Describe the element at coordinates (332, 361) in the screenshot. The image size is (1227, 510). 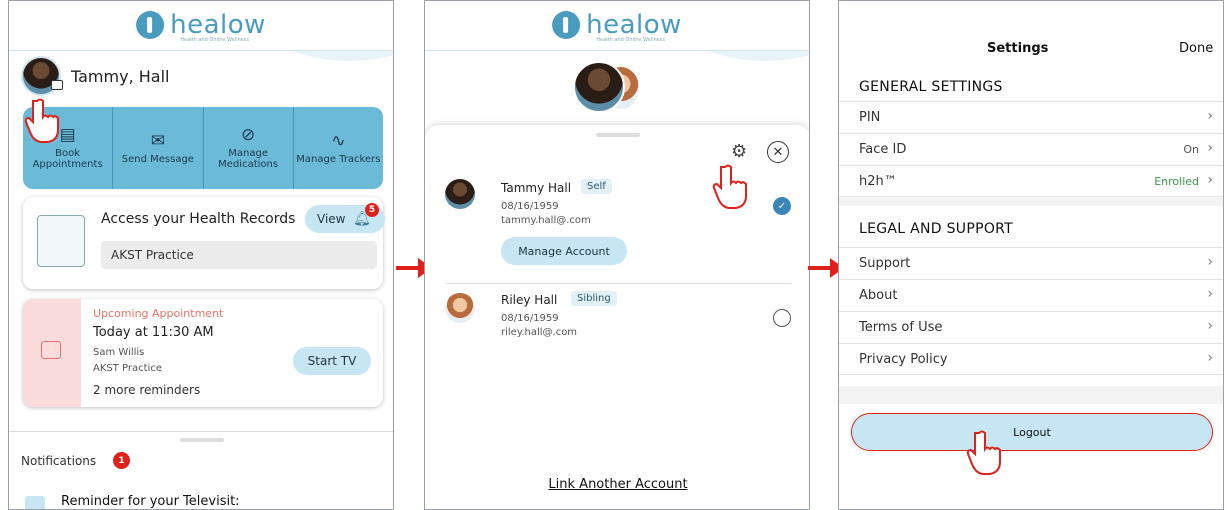
I see `start-tv-button: Start TV` at that location.